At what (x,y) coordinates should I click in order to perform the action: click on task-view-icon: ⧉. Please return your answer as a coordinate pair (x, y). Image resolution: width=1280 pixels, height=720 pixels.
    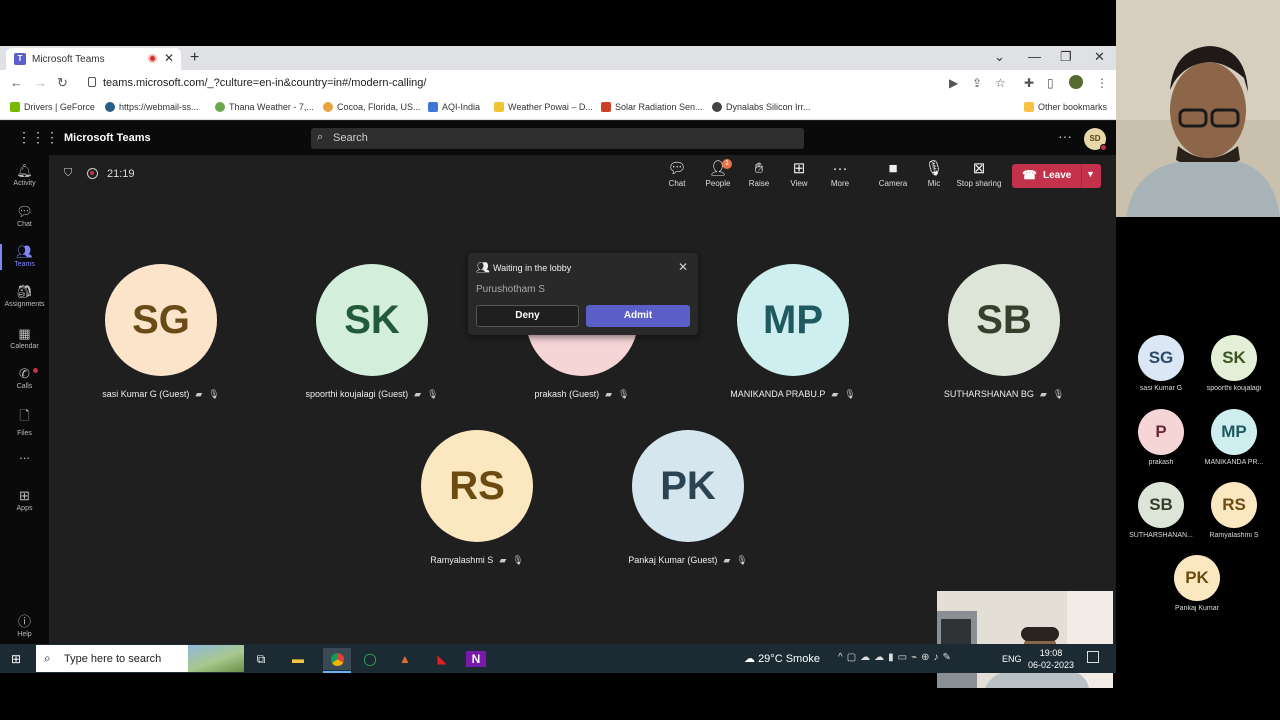
    Looking at the image, I should click on (261, 659).